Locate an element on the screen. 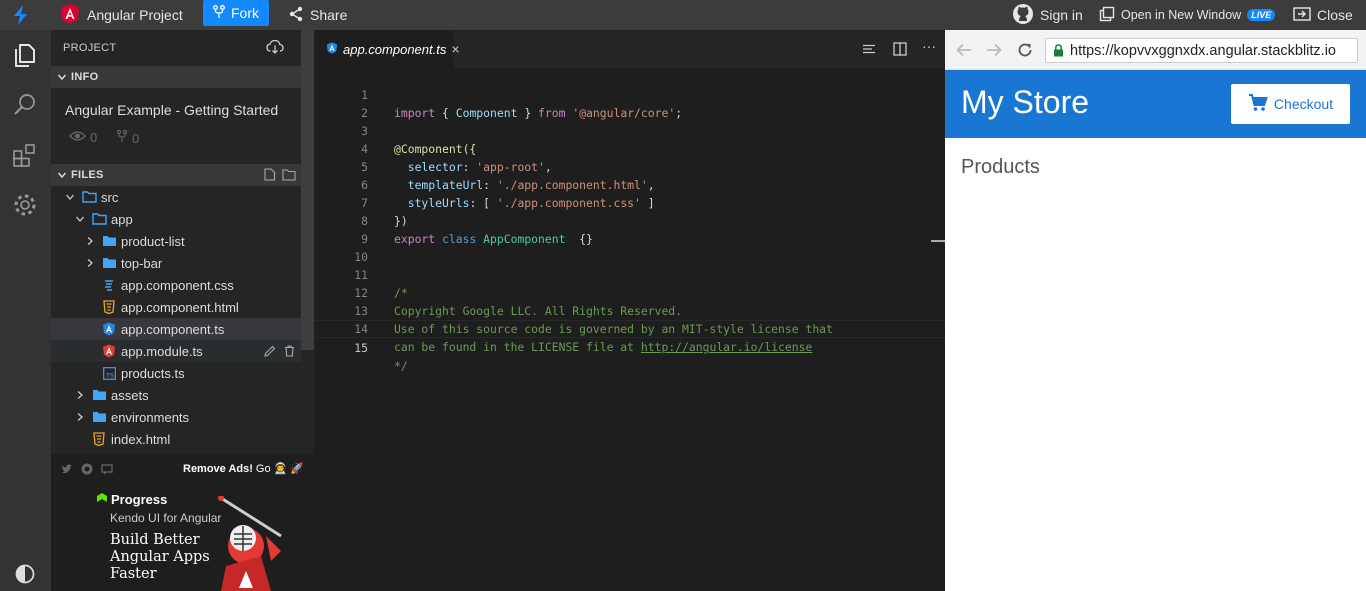 The height and width of the screenshot is (591, 1366). checkout-button: Checkout is located at coordinates (1290, 104).